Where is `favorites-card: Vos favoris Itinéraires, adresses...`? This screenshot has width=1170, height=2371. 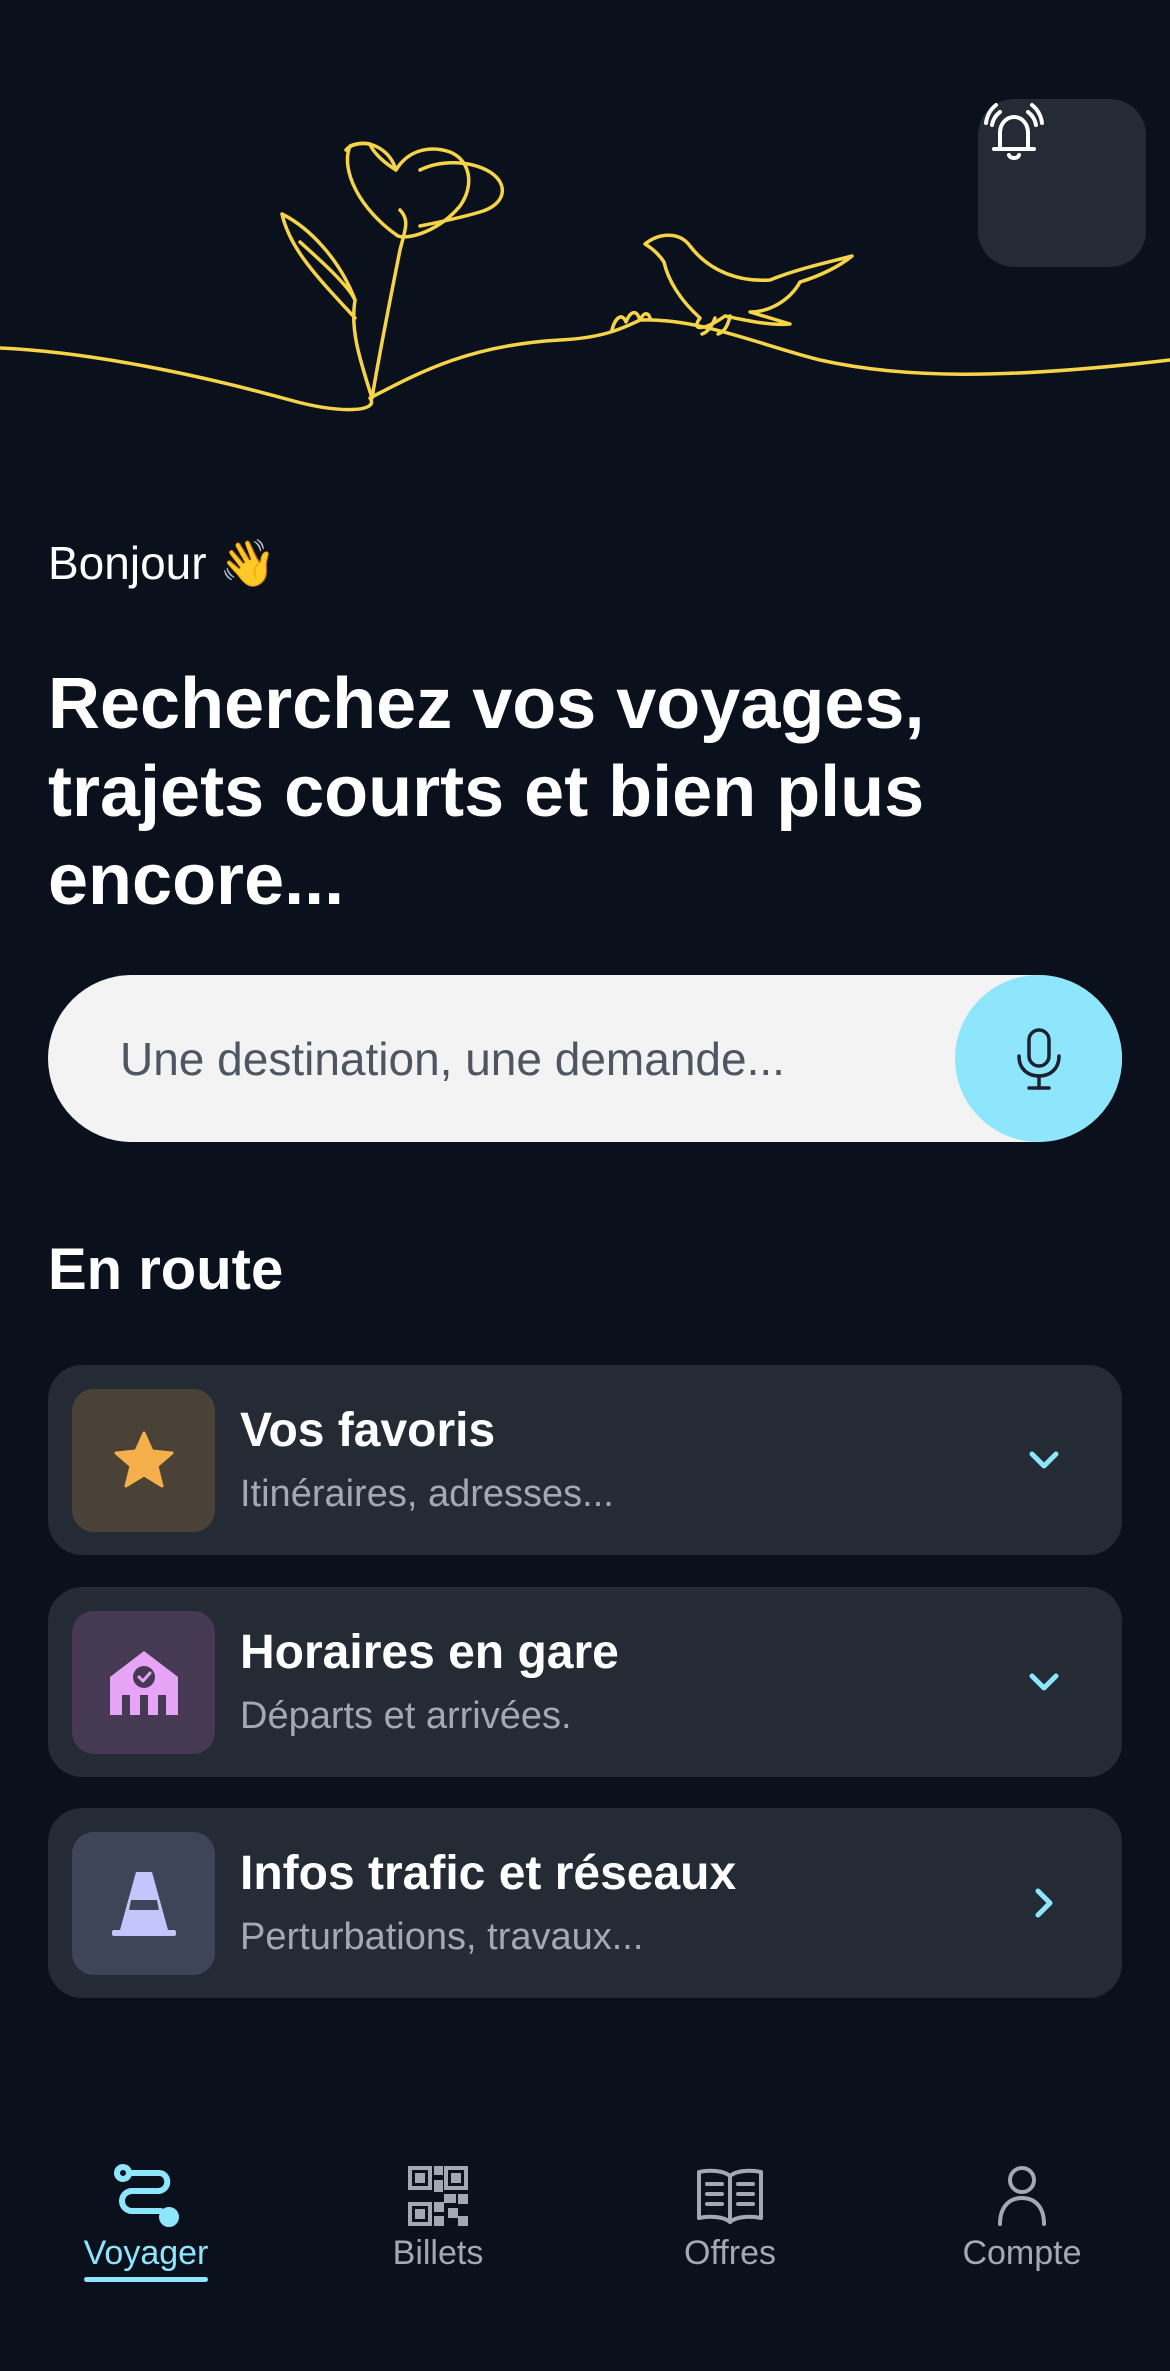
favorites-card: Vos favoris Itinéraires, adresses... is located at coordinates (585, 1460).